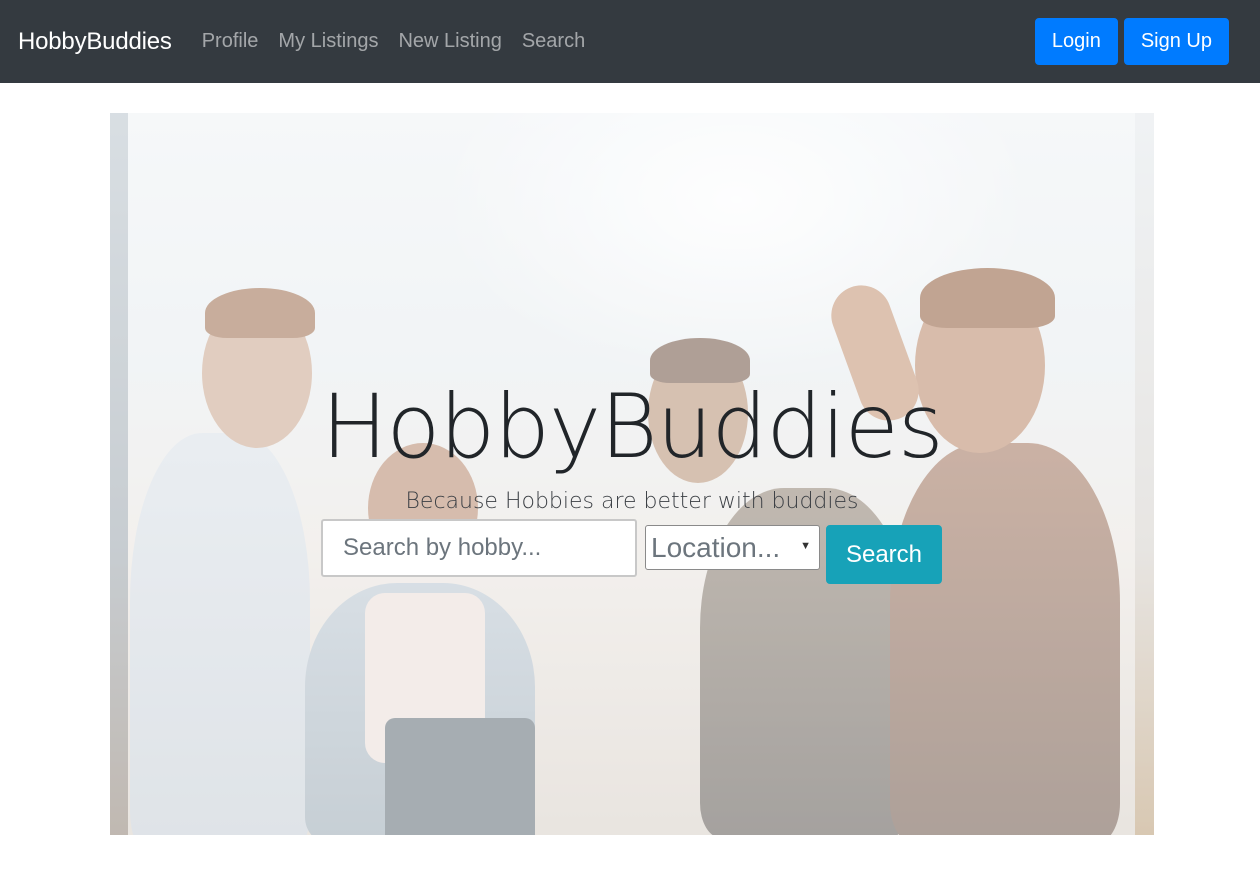 The image size is (1260, 894). Describe the element at coordinates (1076, 41) in the screenshot. I see `login-button: Login` at that location.